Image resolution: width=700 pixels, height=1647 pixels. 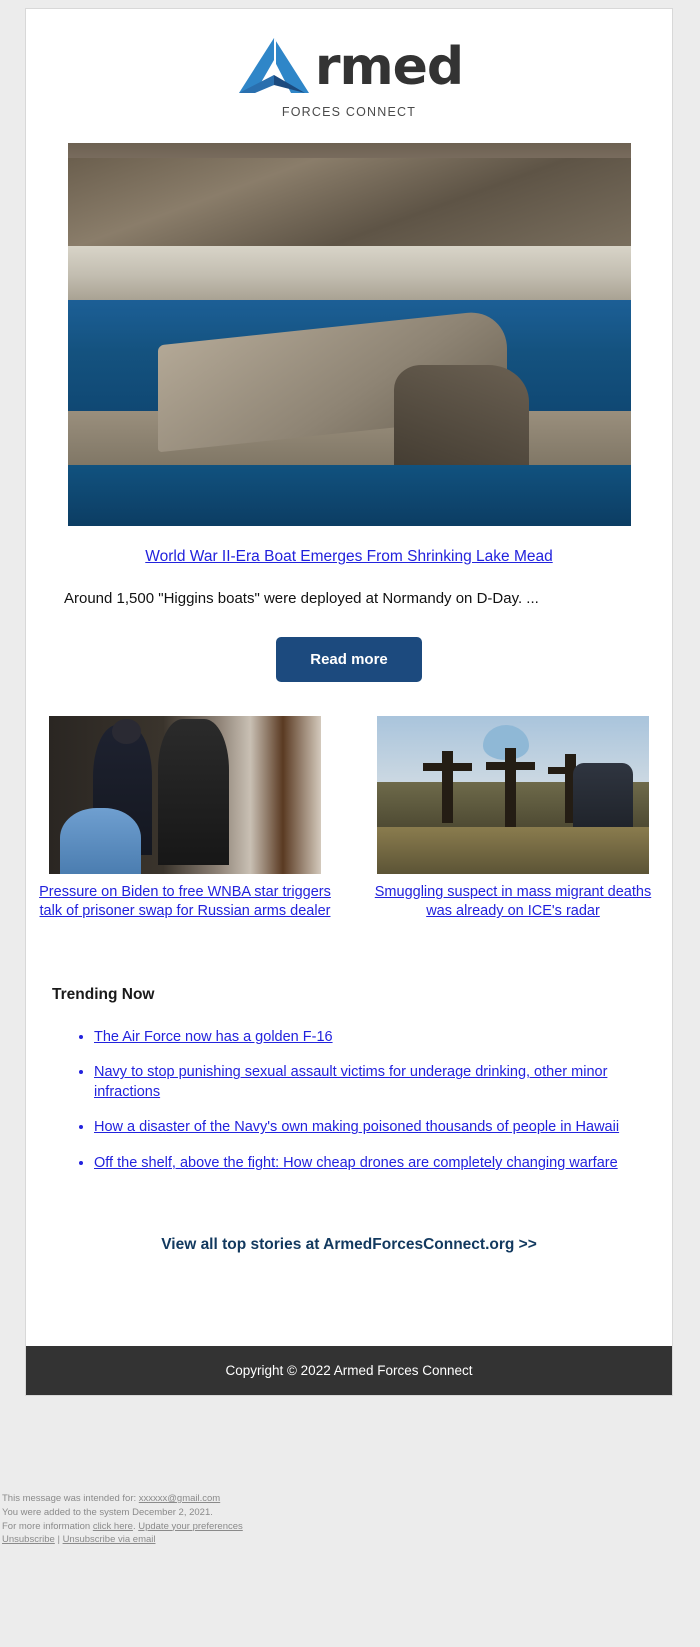 I want to click on fineprint-unsubscribe-line: Unsubscribe | Unsubscribe via email, so click(x=347, y=1540).